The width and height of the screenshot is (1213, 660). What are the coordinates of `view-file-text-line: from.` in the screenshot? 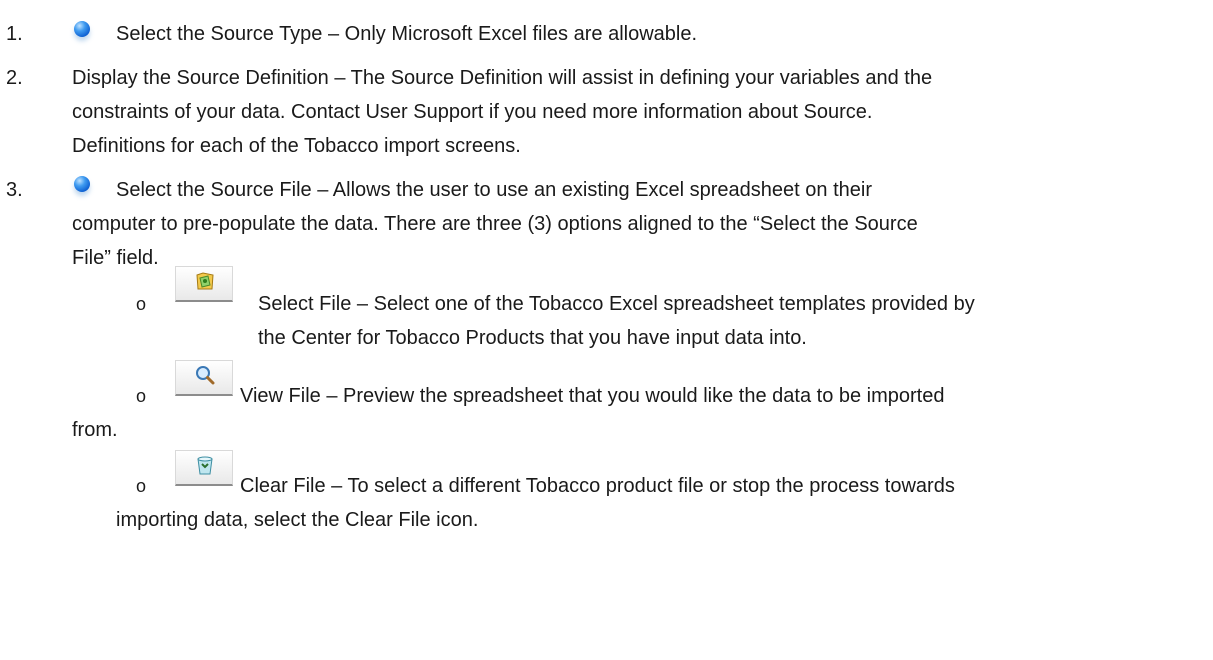 It's located at (95, 430).